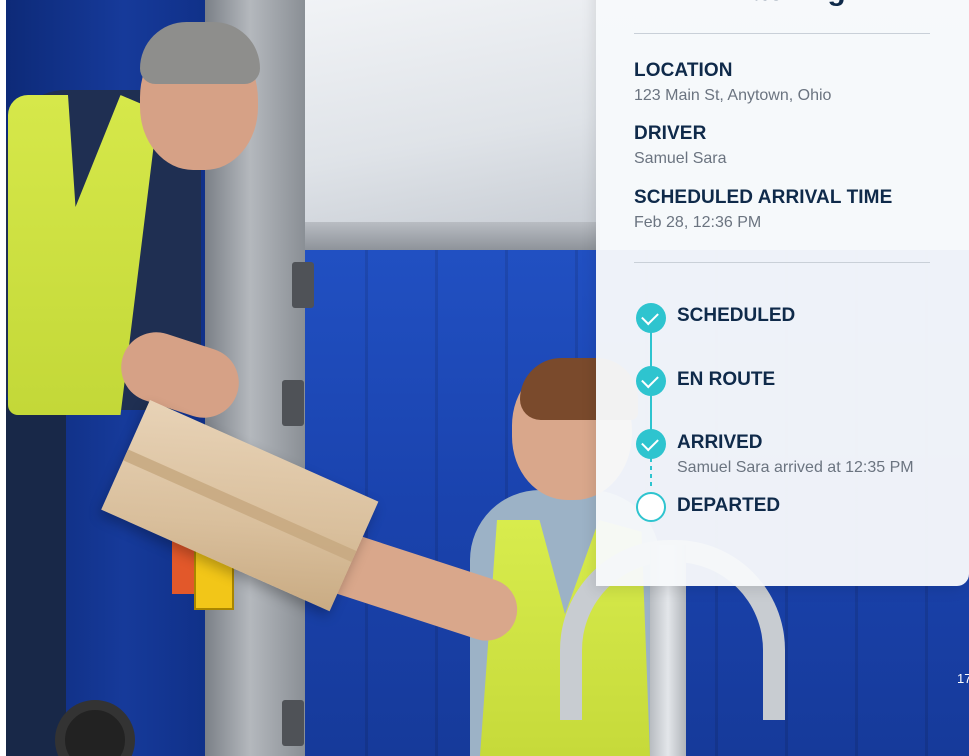  Describe the element at coordinates (36, 578) in the screenshot. I see `worker-left-legs` at that location.